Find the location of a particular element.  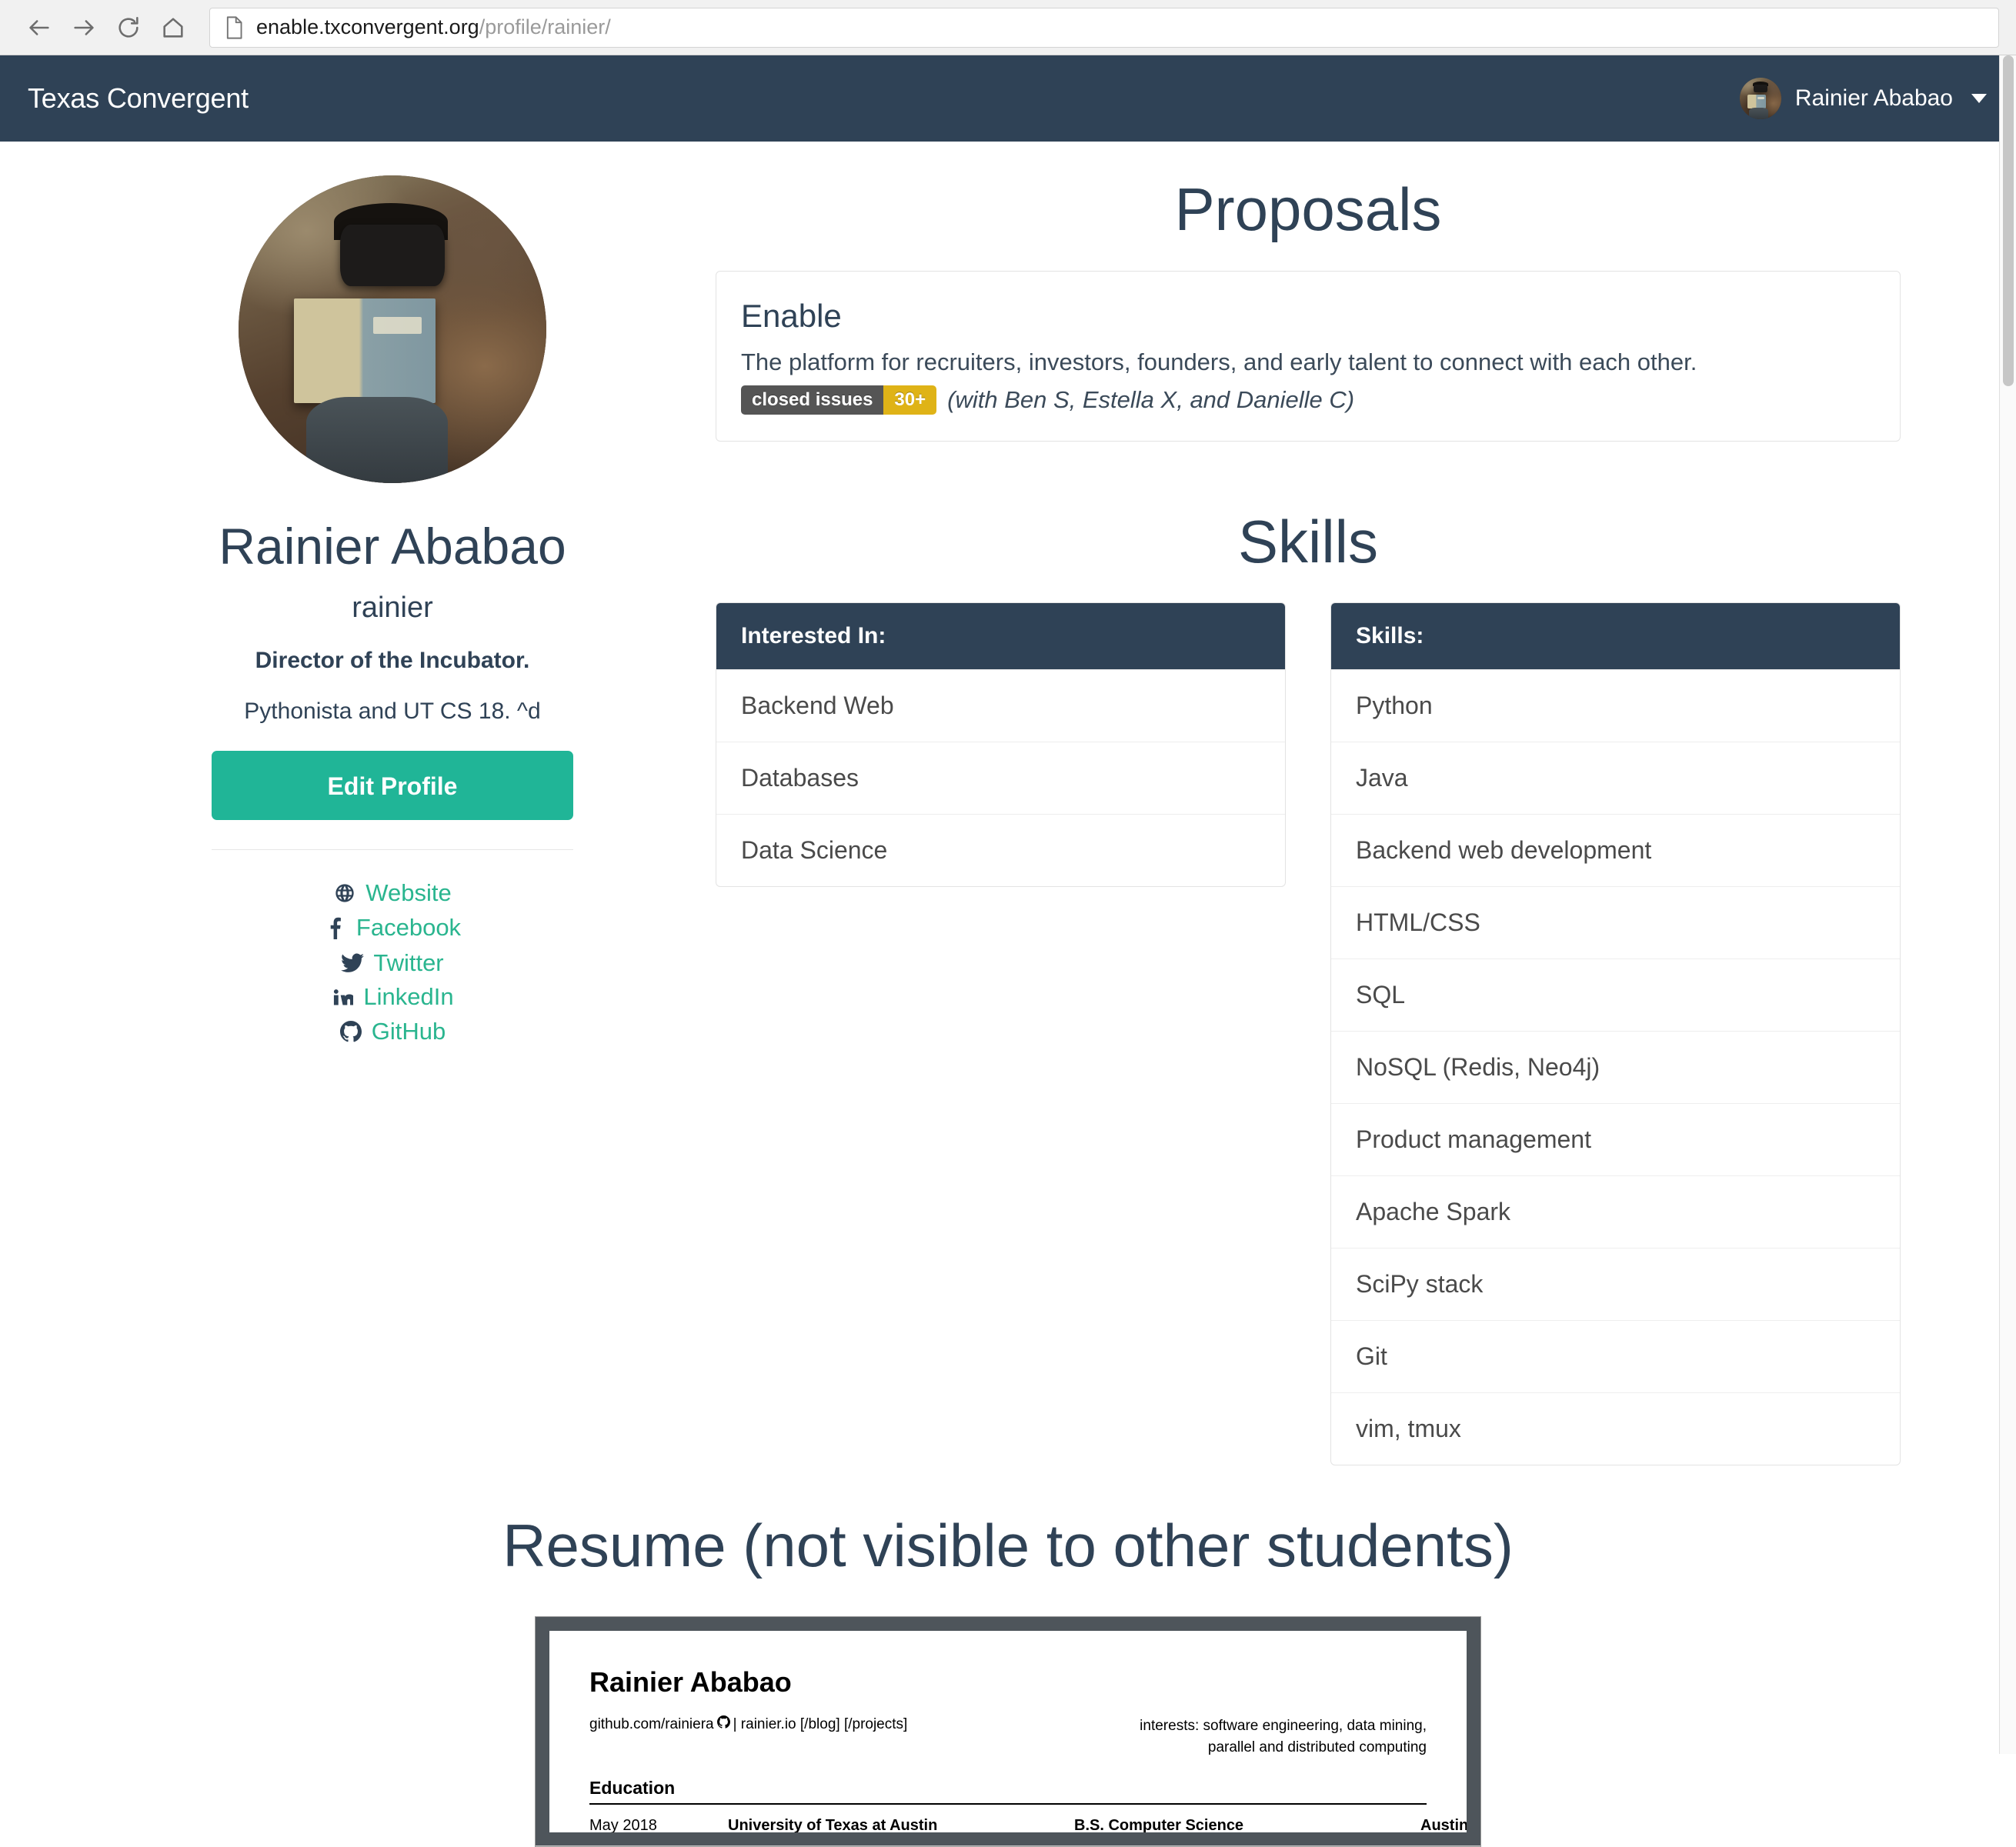

list-item: LinkedIn is located at coordinates (392, 997).